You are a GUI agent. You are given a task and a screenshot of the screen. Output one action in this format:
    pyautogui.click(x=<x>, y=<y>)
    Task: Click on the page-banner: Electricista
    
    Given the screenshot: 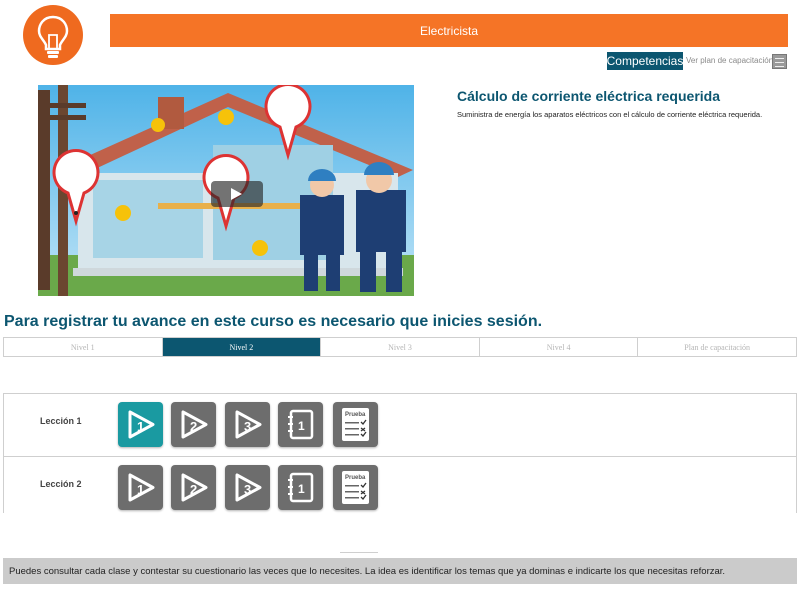 What is the action you would take?
    pyautogui.click(x=449, y=30)
    